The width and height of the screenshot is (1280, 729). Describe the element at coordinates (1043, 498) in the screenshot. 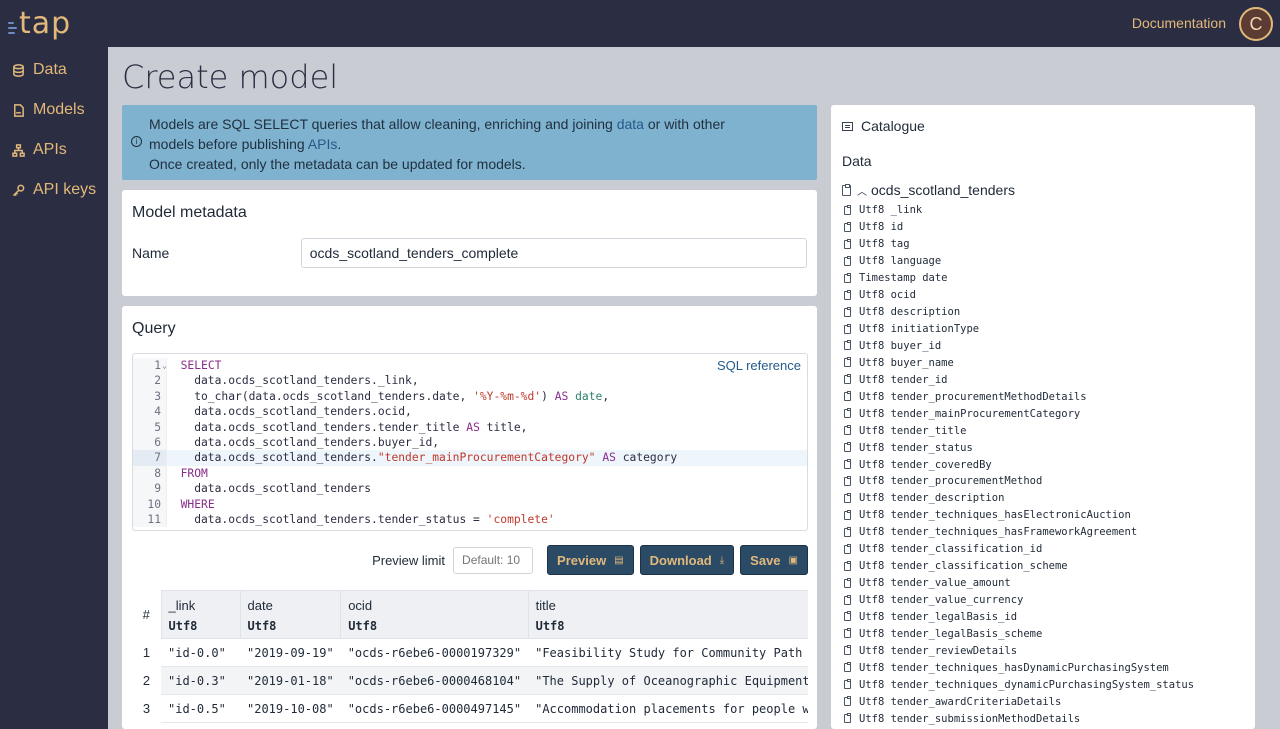

I see `catalogue-column-item: Utf8 tender_description` at that location.